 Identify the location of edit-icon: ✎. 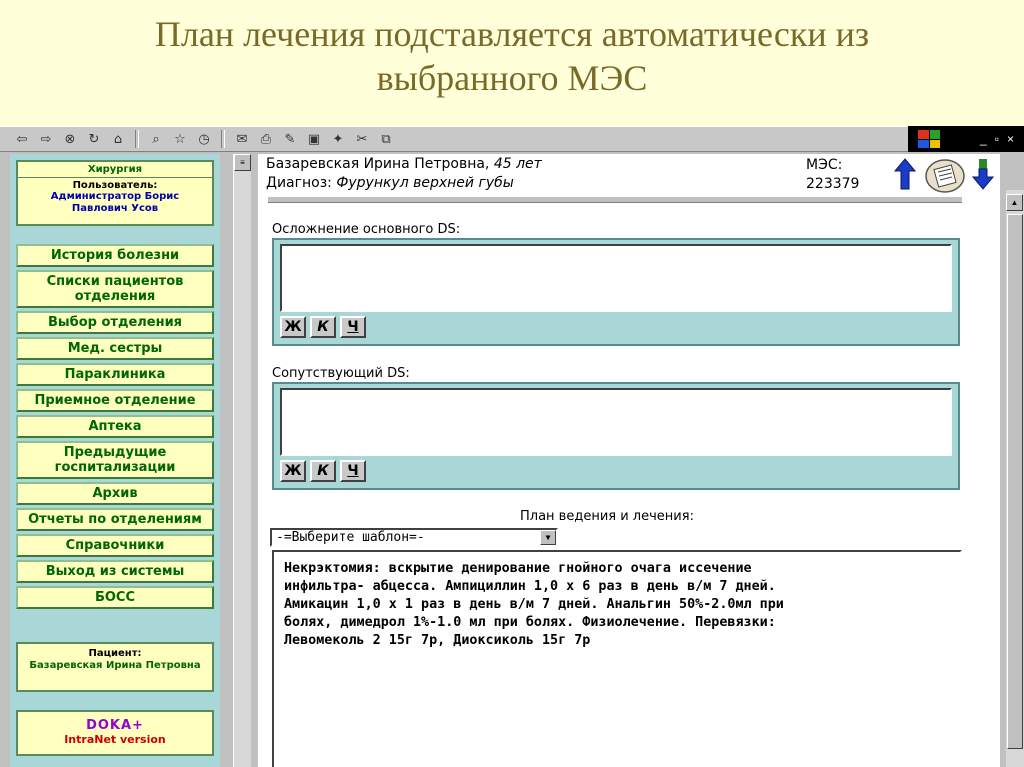
(290, 139).